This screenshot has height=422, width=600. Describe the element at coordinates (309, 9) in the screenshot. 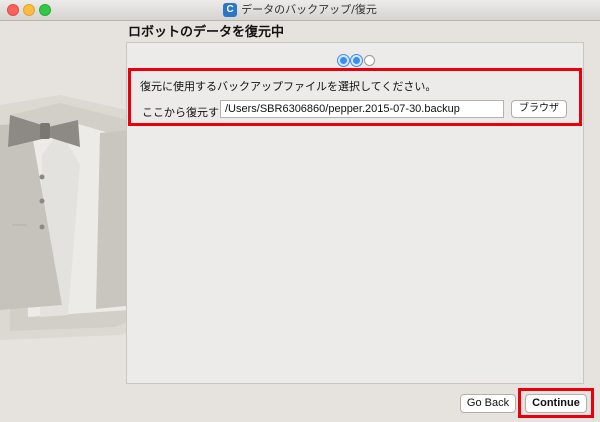

I see `window-title: データのバックアップ/復元` at that location.